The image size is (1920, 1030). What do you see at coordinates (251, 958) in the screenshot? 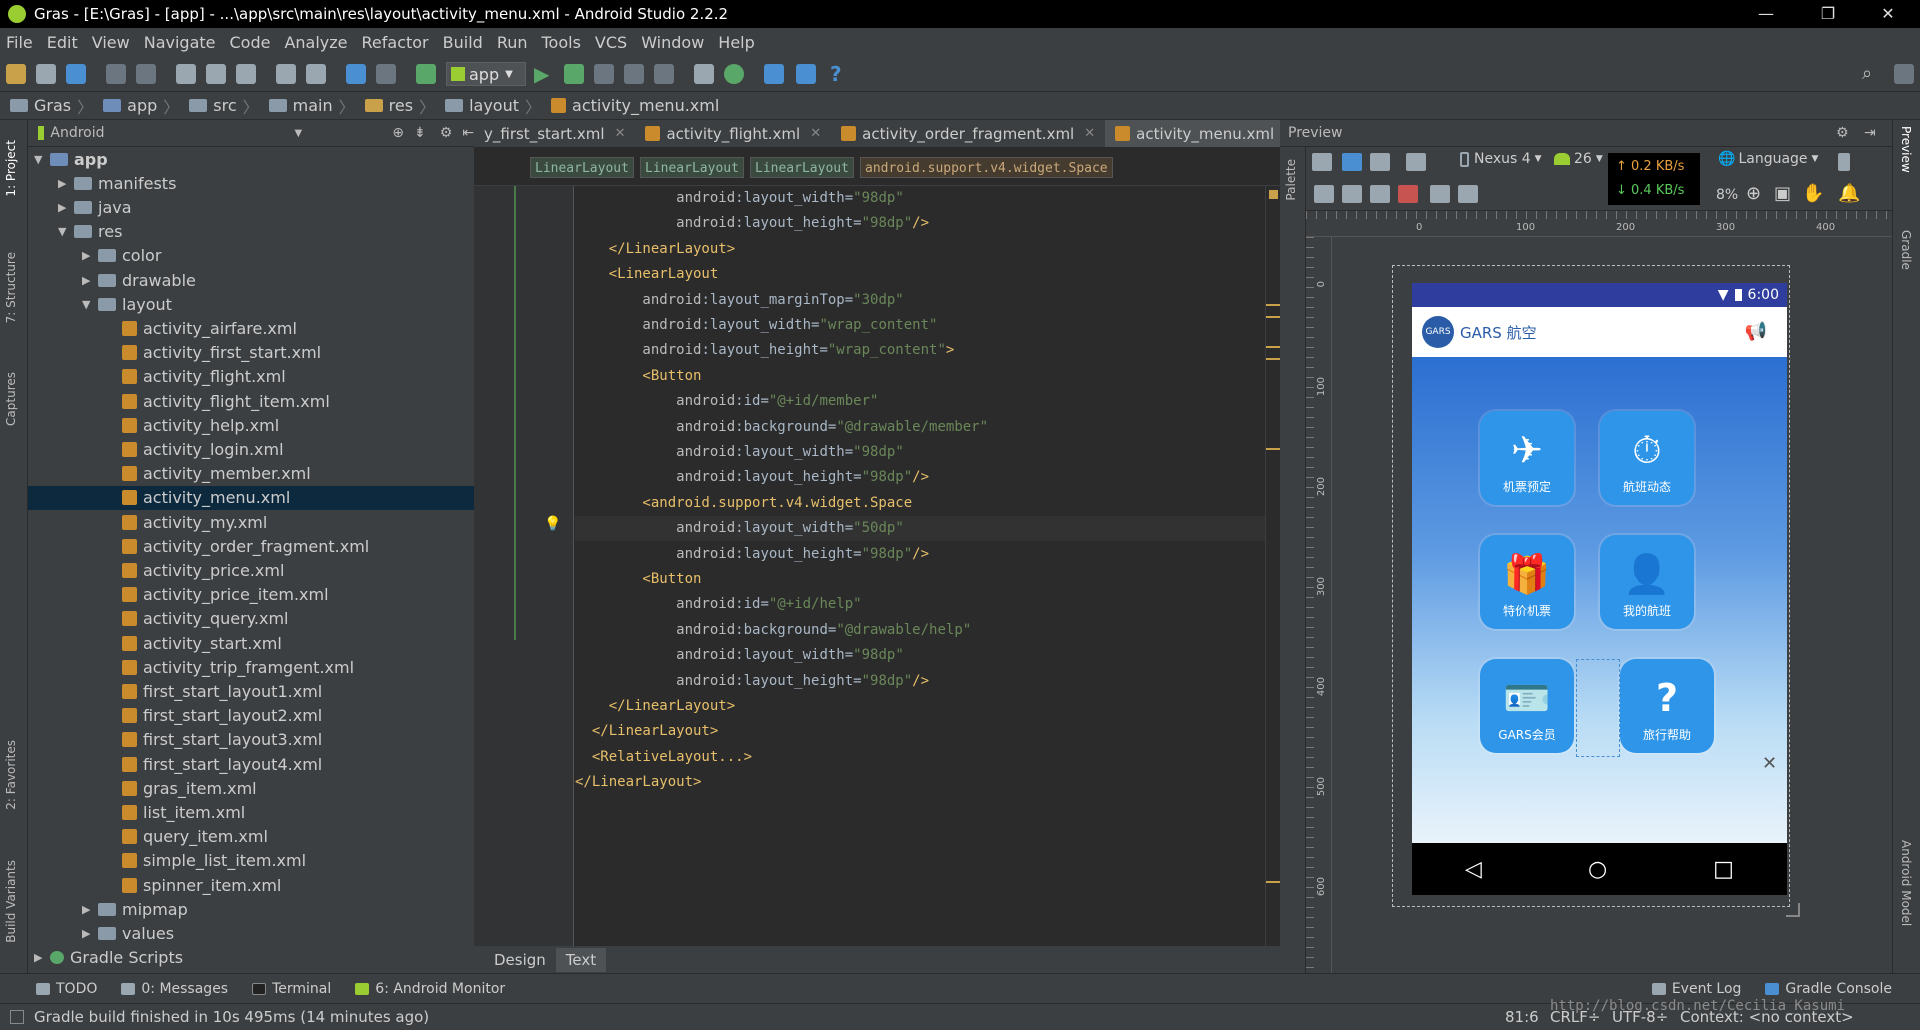
I see `tree-node: ▶ Gradle Scripts` at bounding box center [251, 958].